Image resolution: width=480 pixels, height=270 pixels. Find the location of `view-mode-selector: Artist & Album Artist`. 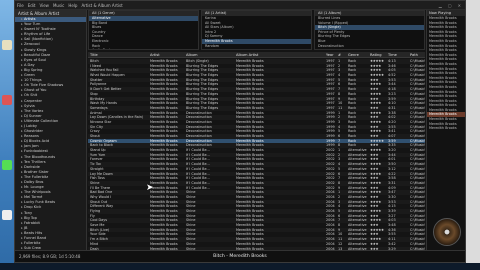

view-mode-selector: Artist & Album Artist is located at coordinates (101, 5).